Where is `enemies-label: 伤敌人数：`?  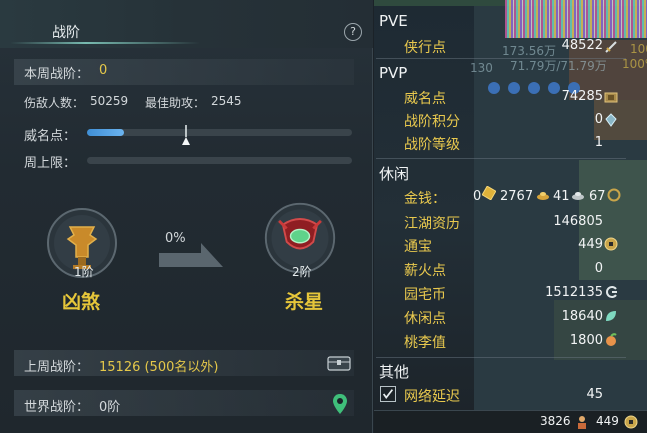
enemies-label: 伤敌人数： is located at coordinates (54, 103).